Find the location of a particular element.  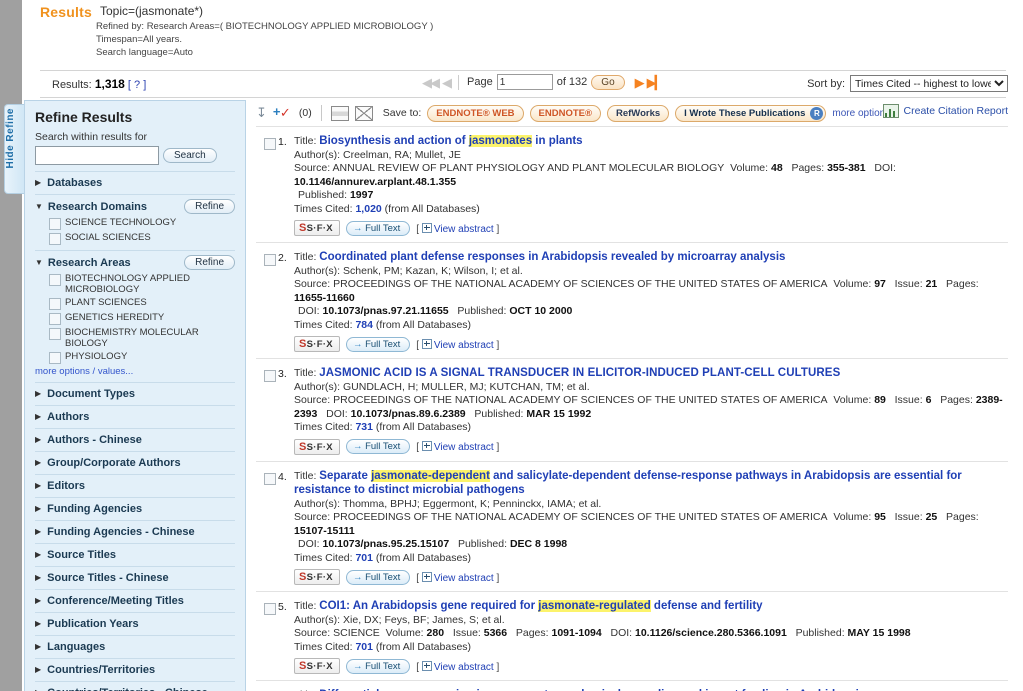

facet-source-titles: ▶ Source Titles is located at coordinates (135, 554).